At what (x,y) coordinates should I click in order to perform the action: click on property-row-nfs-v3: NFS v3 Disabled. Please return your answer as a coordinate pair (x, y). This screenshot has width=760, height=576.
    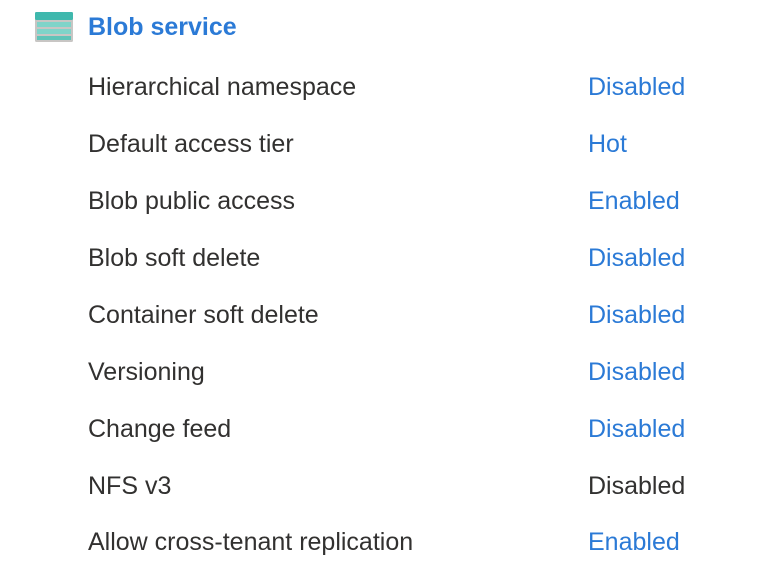
    Looking at the image, I should click on (408, 486).